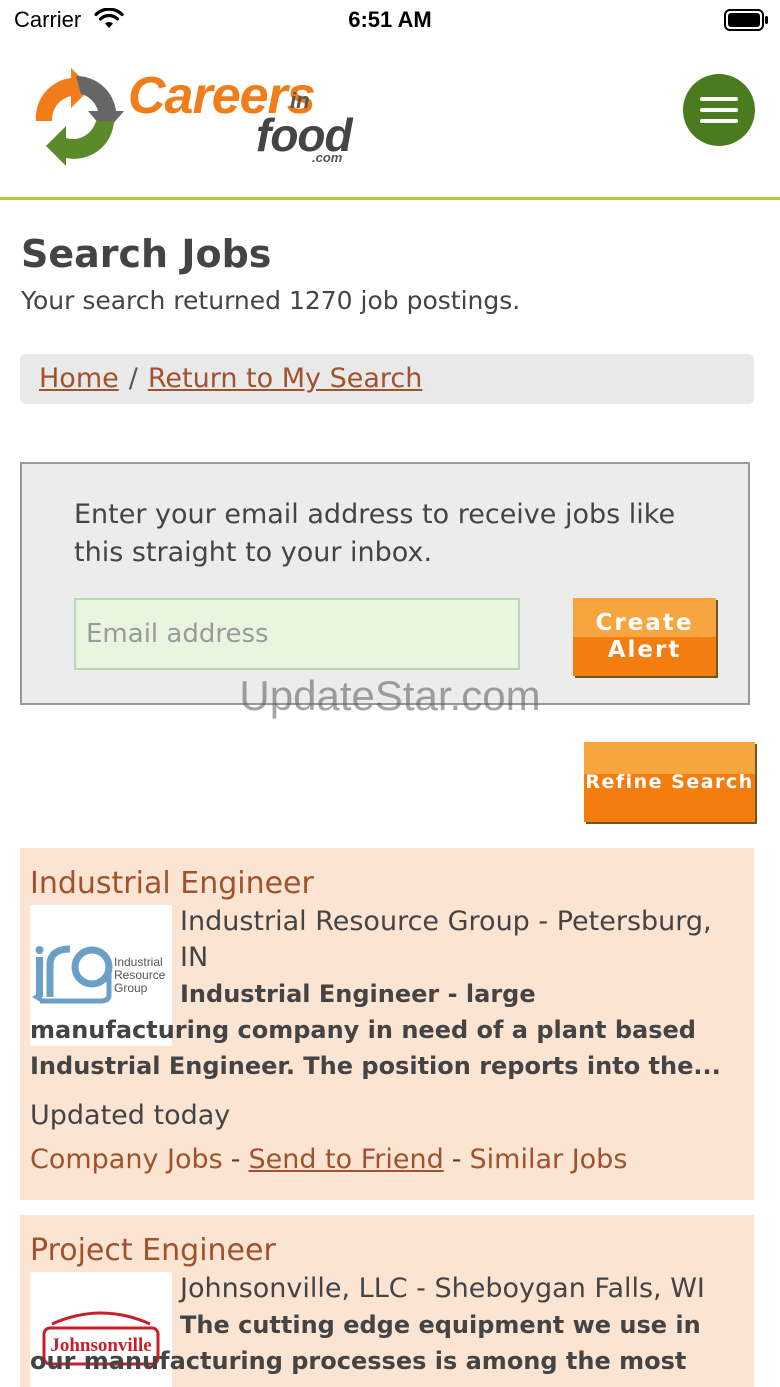 The width and height of the screenshot is (780, 1387). Describe the element at coordinates (153, 1250) in the screenshot. I see `job-title-link: Project Engineer` at that location.